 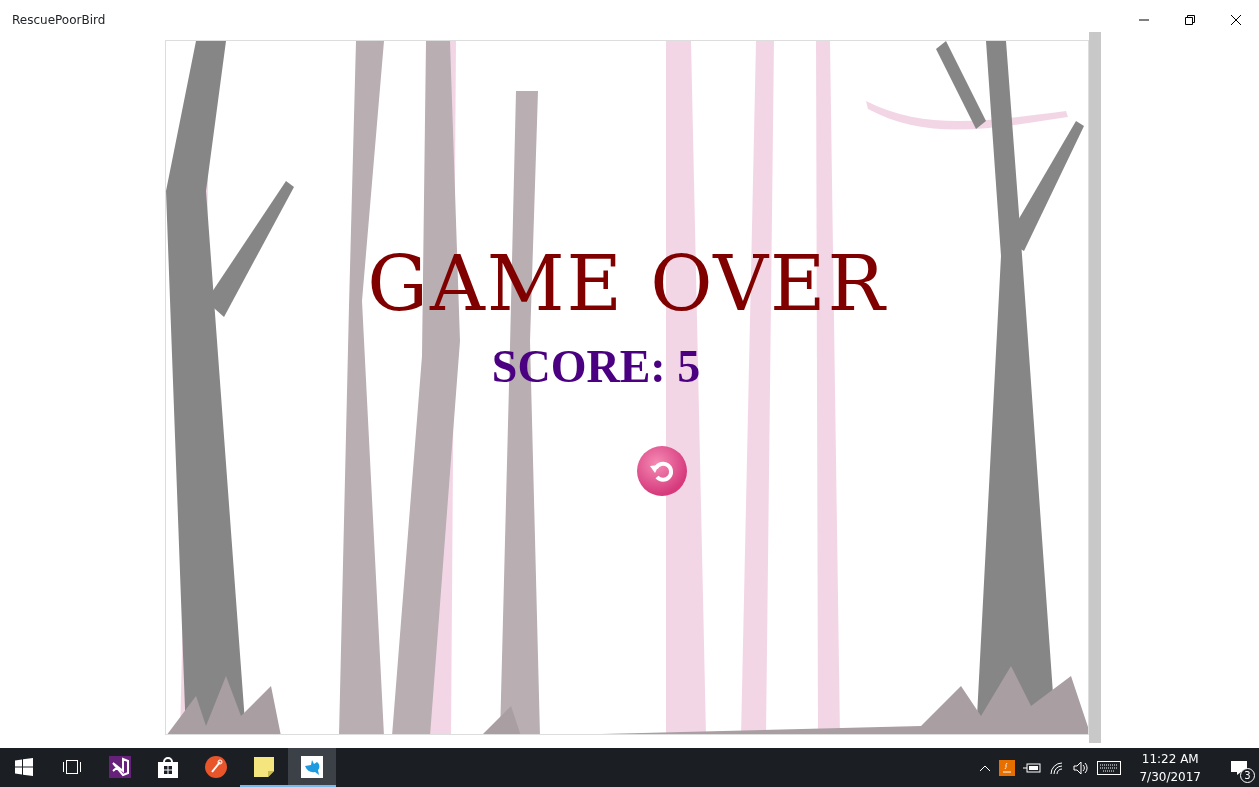 What do you see at coordinates (120, 766) in the screenshot?
I see `visual-studio-icon` at bounding box center [120, 766].